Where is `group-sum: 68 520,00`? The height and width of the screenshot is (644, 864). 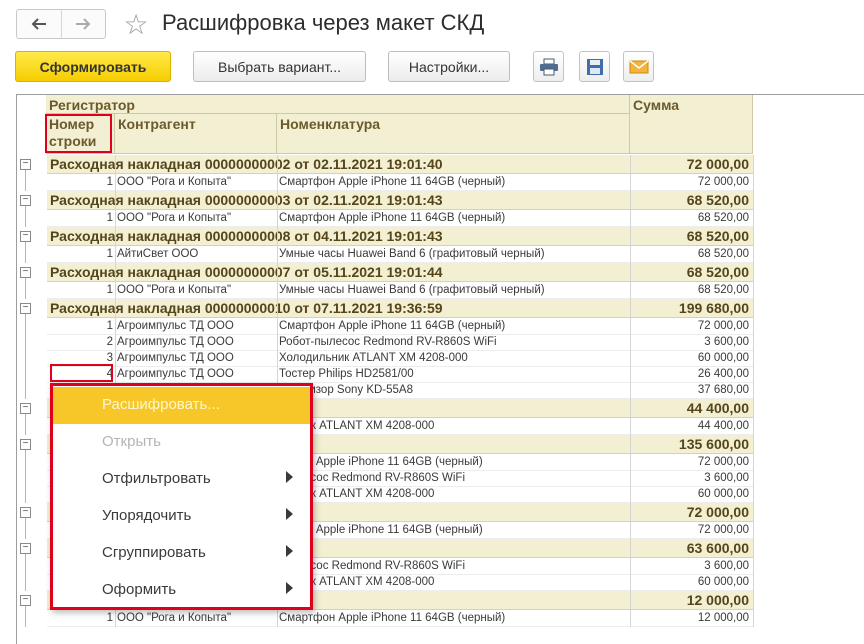 group-sum: 68 520,00 is located at coordinates (717, 272).